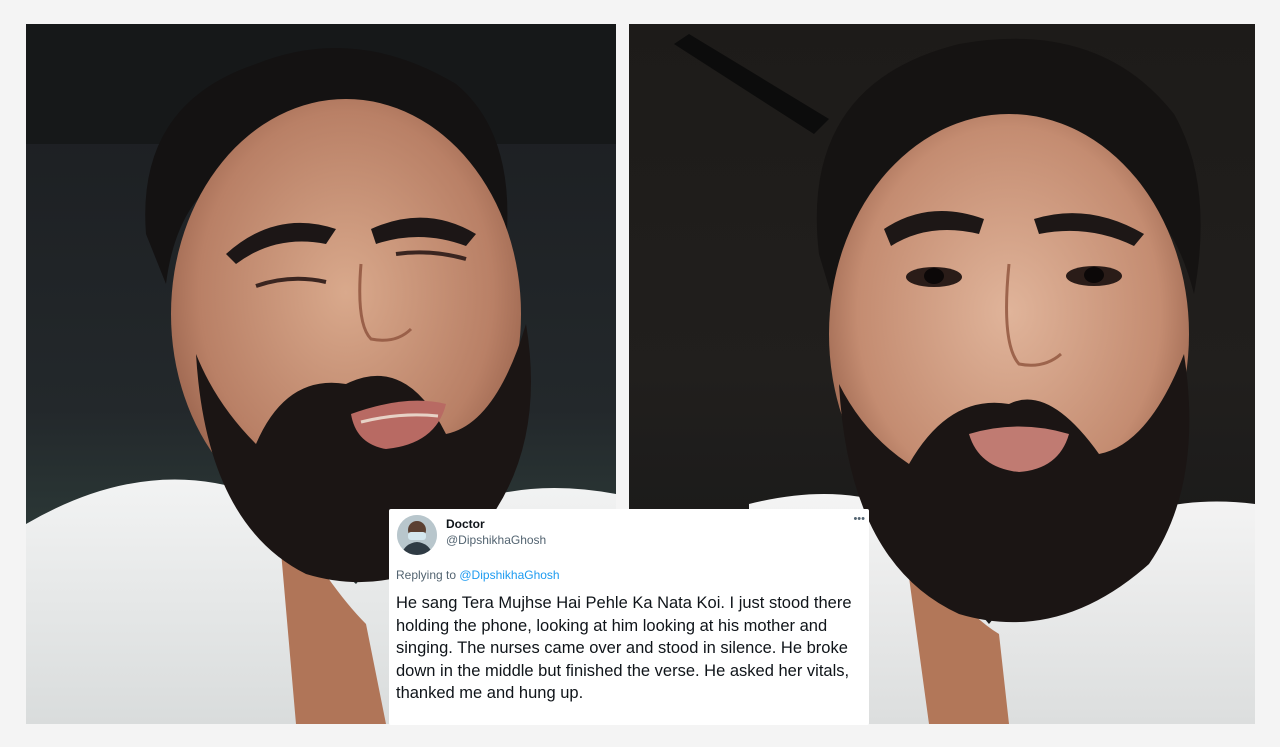 The height and width of the screenshot is (747, 1280). What do you see at coordinates (496, 540) in the screenshot?
I see `user-handle: @DipshikhaGhosh` at bounding box center [496, 540].